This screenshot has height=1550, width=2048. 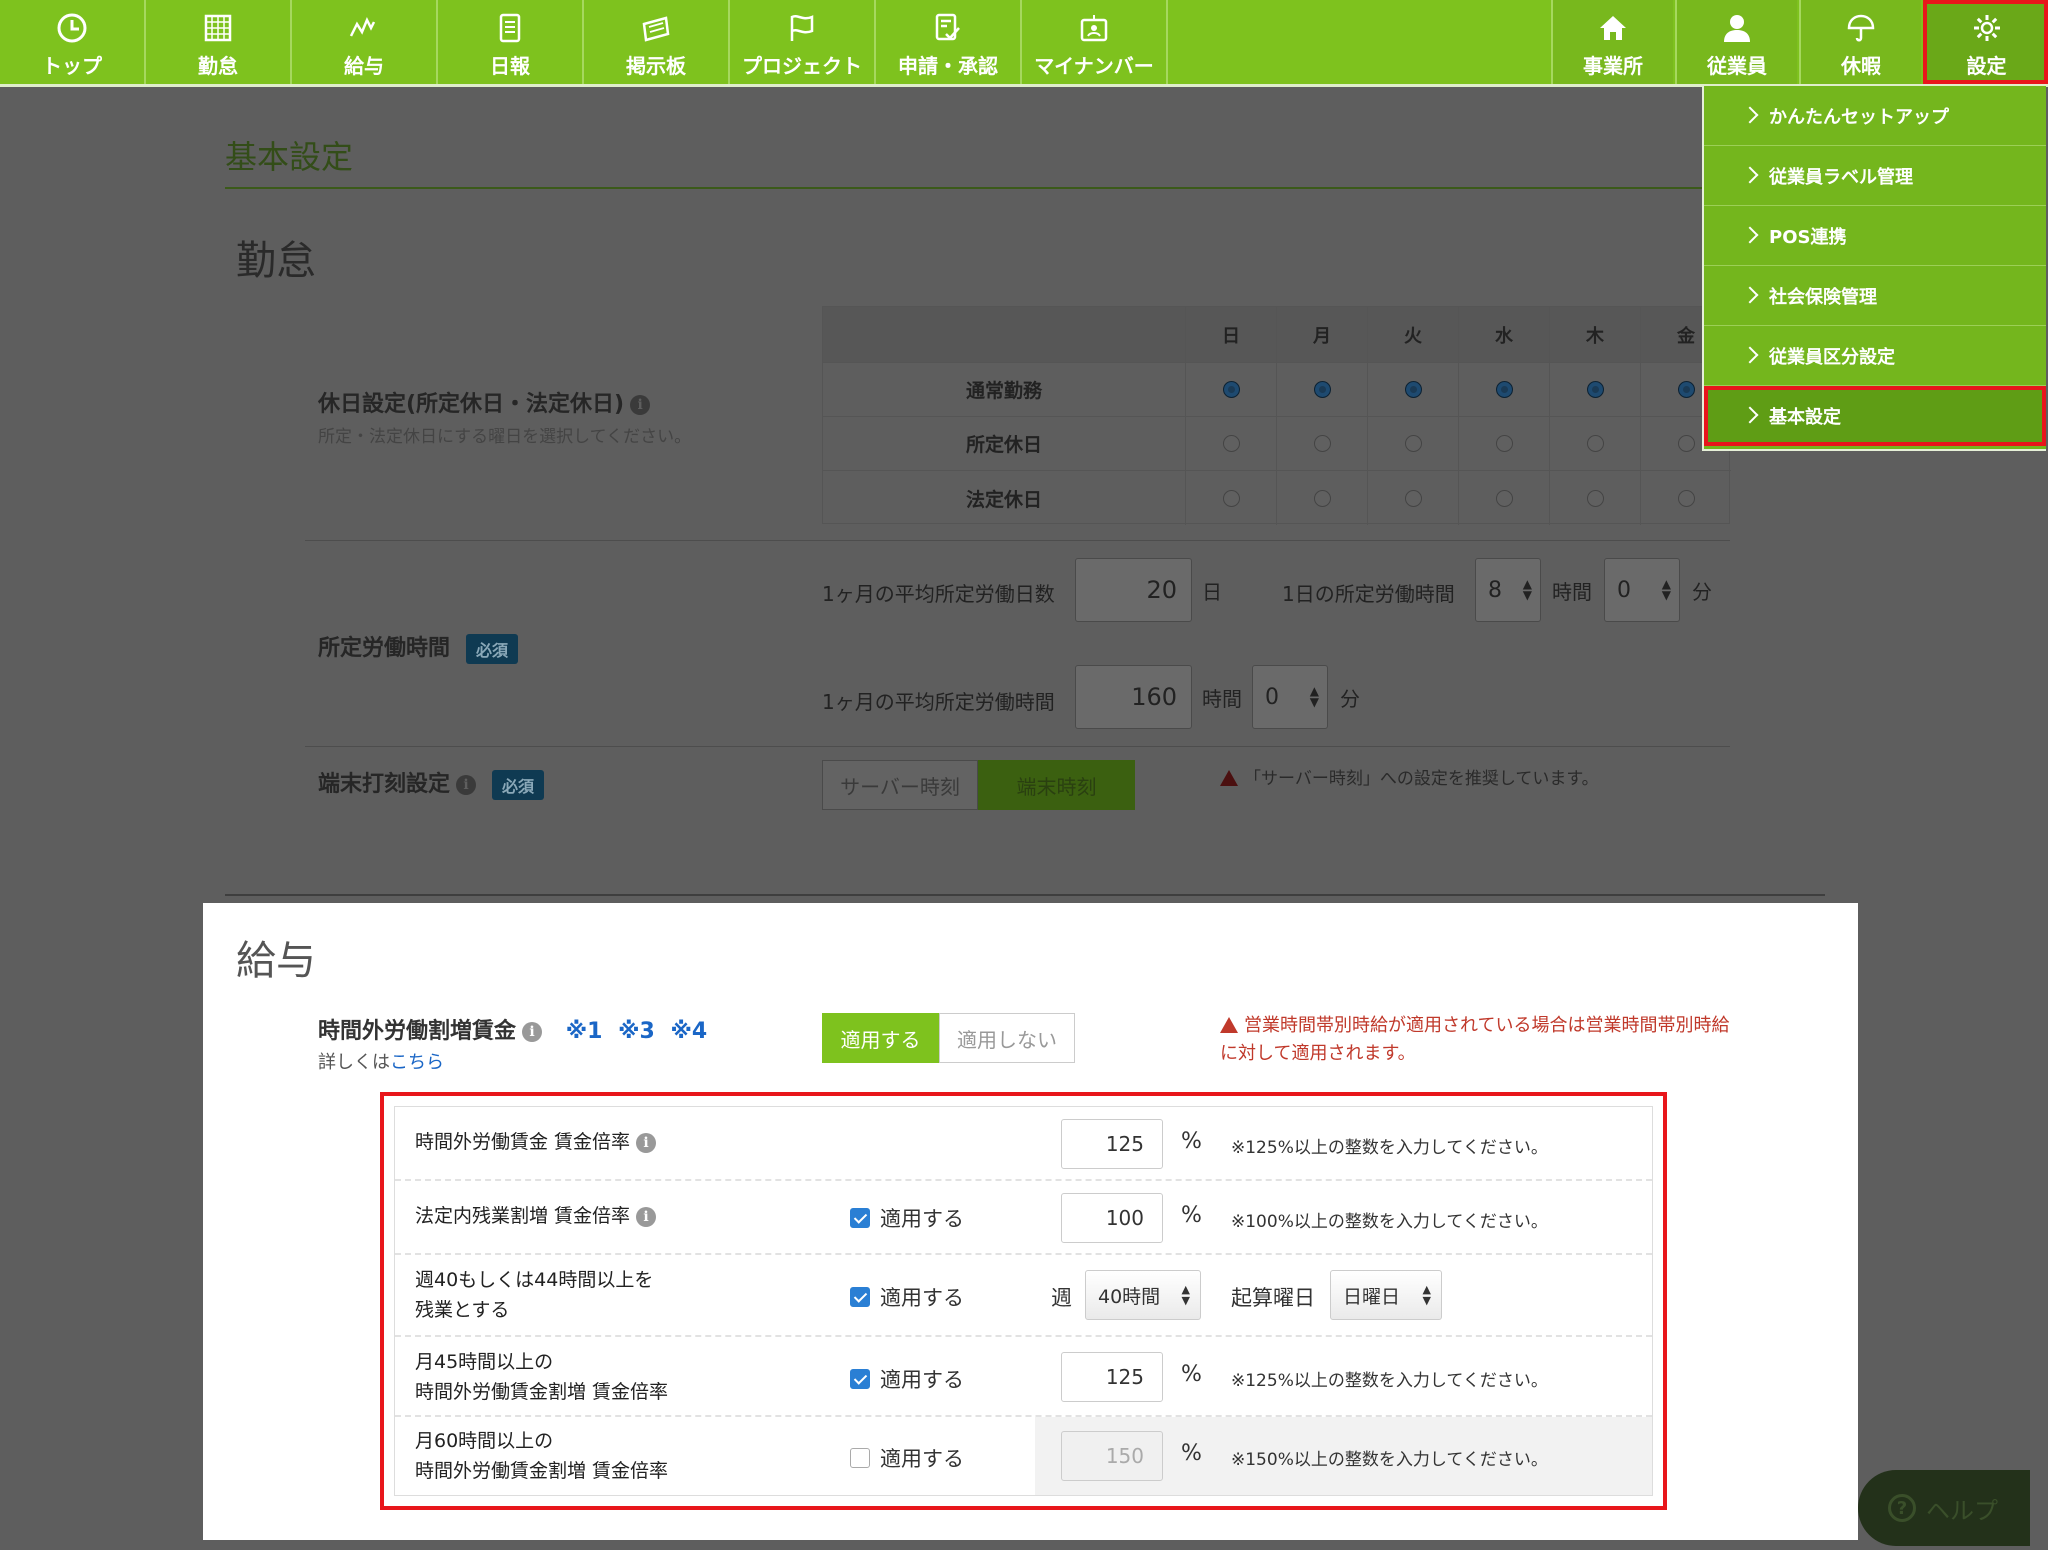 I want to click on server-time-option: サーバー時刻, so click(x=900, y=785).